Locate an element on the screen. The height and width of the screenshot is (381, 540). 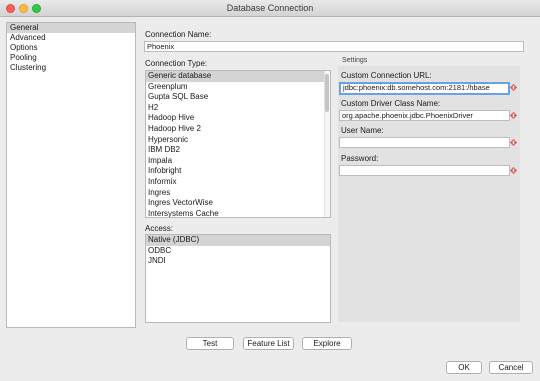
custom-url-field: jdbc:phoenix:db.somehost.com:2181:/hbase is located at coordinates (424, 88).